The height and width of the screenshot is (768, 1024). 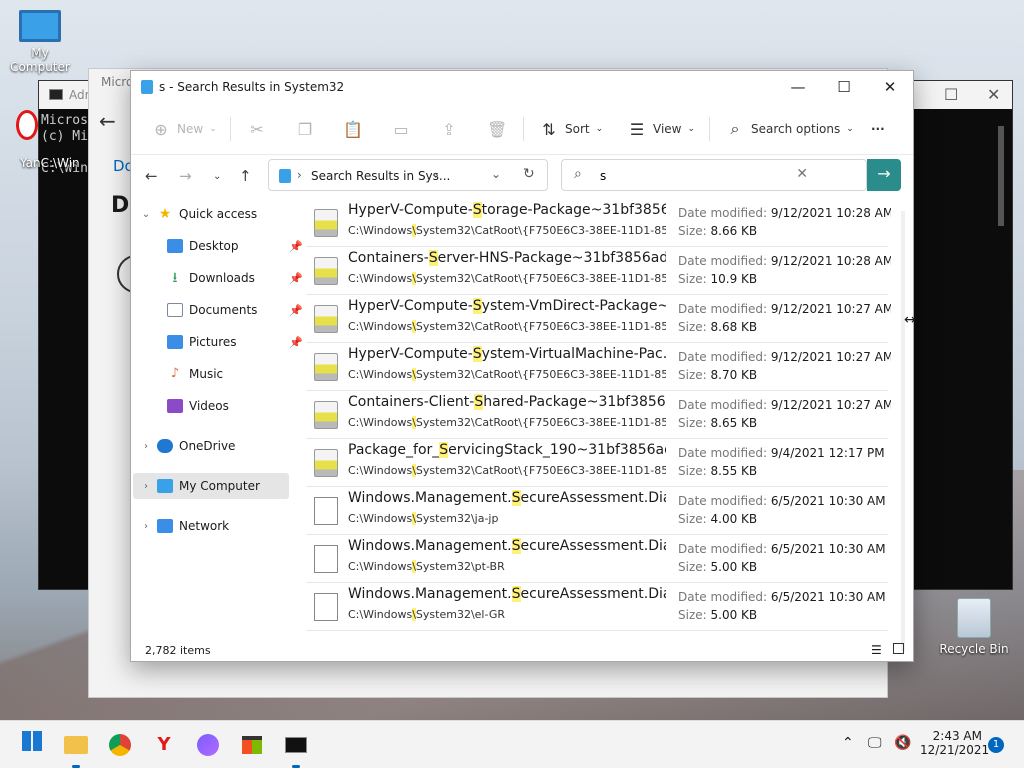 I want to click on search-options-button: ⌕ Search options ⌄, so click(x=789, y=129).